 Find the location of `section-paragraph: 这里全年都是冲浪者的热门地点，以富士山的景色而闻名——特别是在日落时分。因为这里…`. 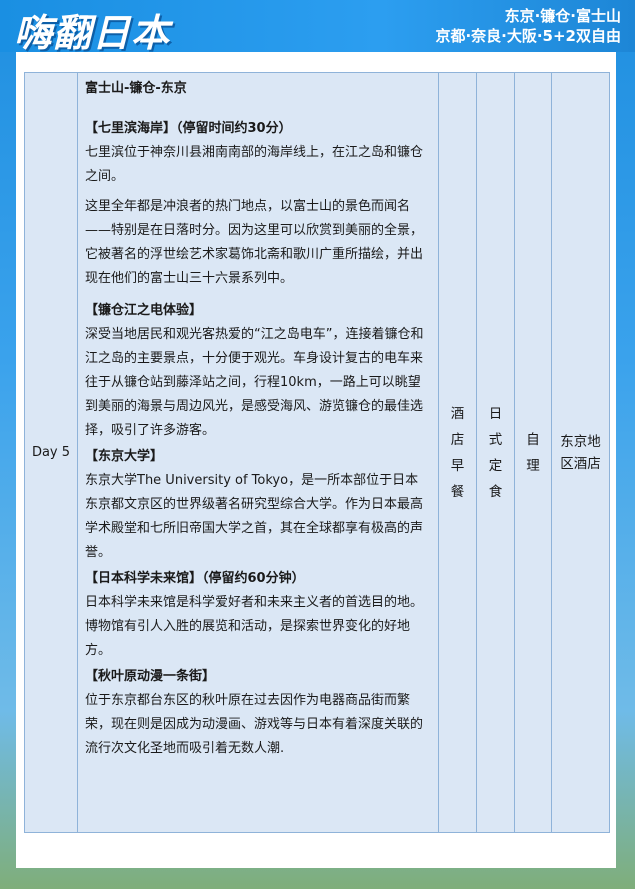

section-paragraph: 这里全年都是冲浪者的热门地点，以富士山的景色而闻名——特别是在日落时分。因为这里… is located at coordinates (254, 242).